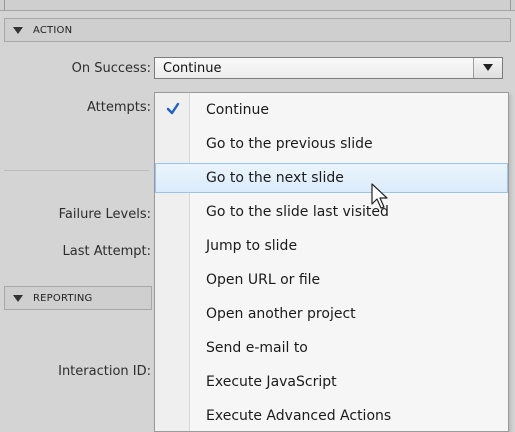 This screenshot has width=515, height=432. What do you see at coordinates (331, 280) in the screenshot?
I see `menu-item-open-url-or-file: Open URL or file` at bounding box center [331, 280].